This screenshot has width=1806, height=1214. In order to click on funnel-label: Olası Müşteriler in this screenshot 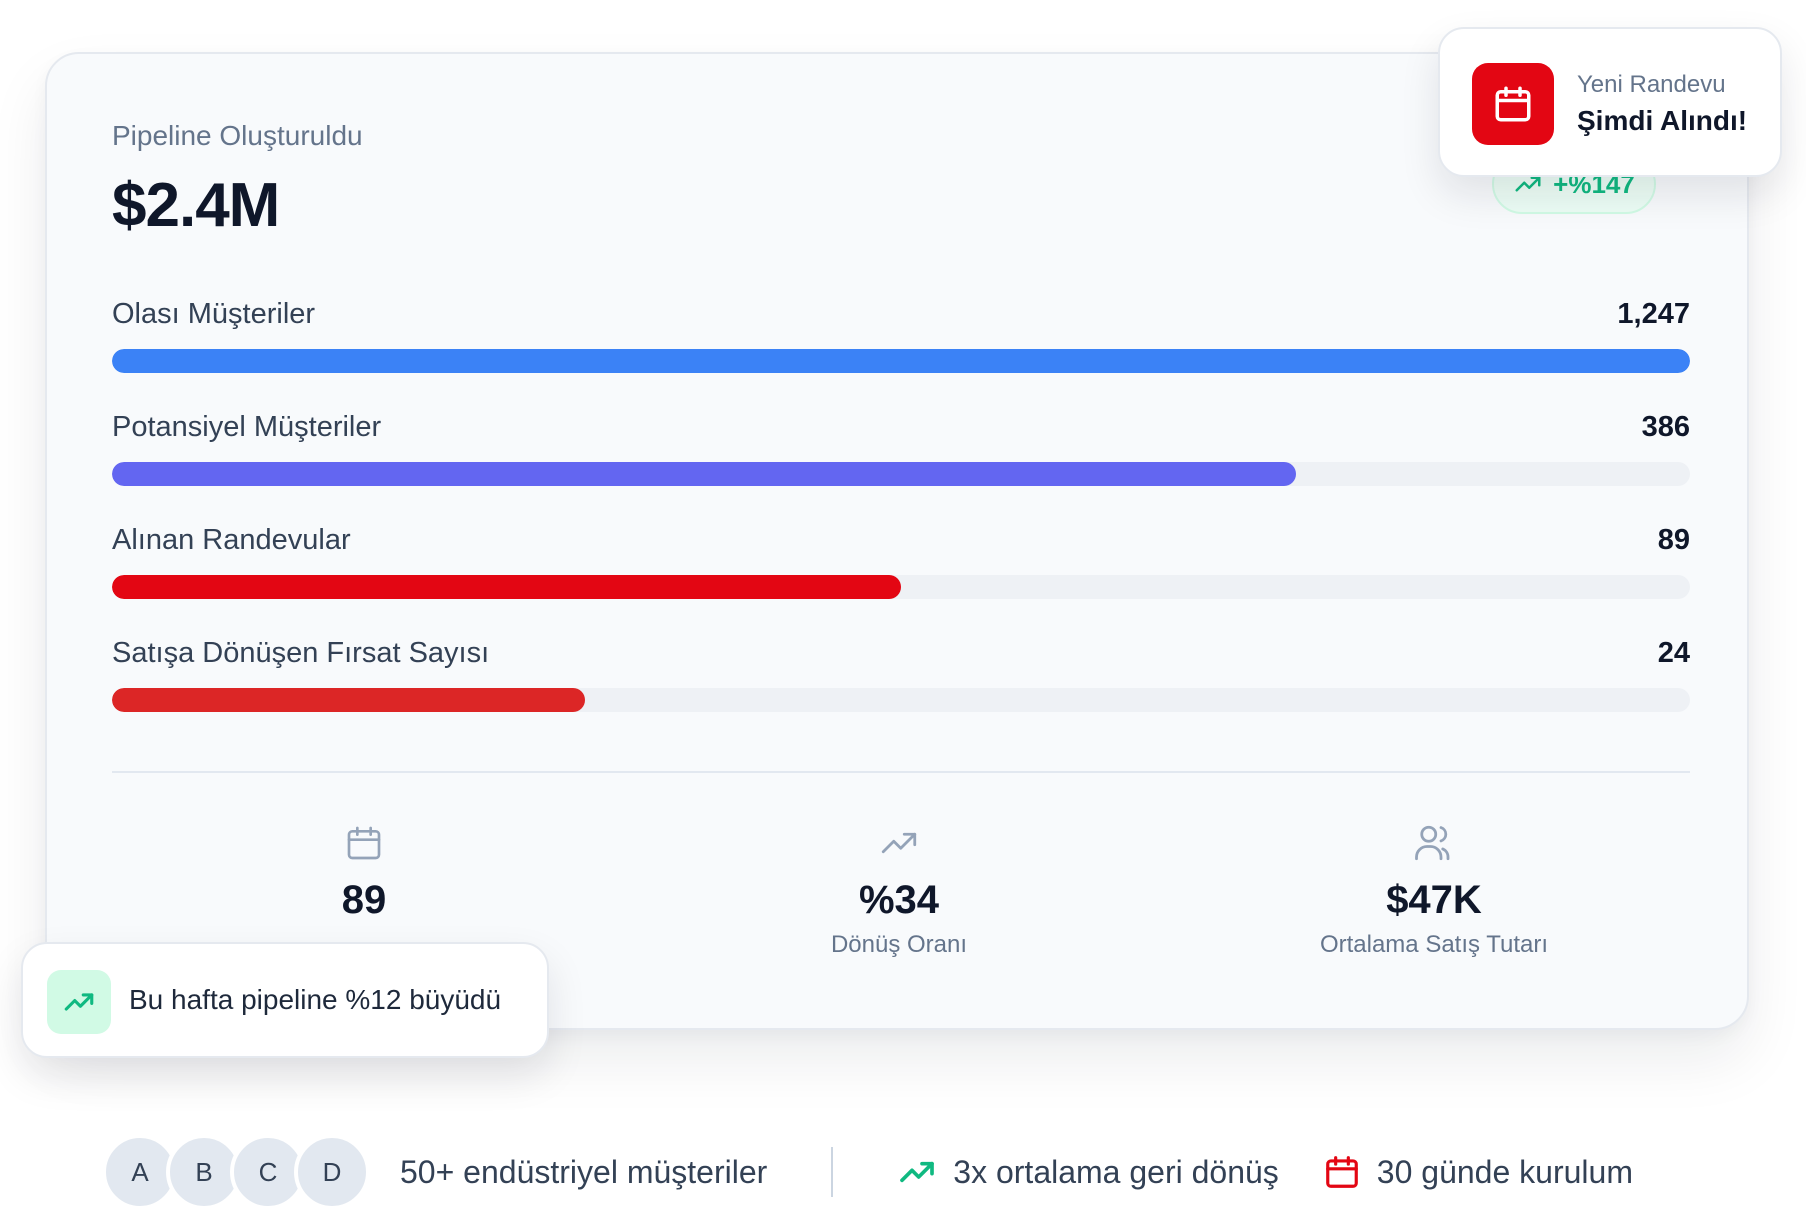, I will do `click(214, 313)`.